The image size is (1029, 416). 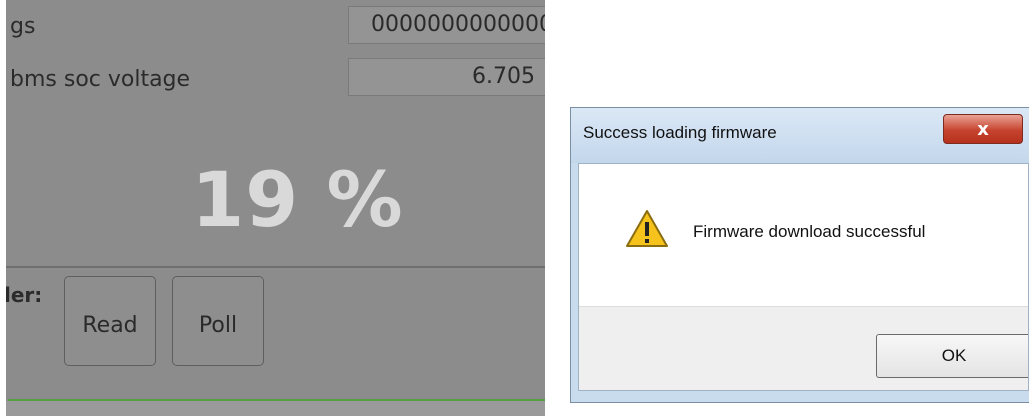 I want to click on dialog-footer: OK, so click(x=803, y=348).